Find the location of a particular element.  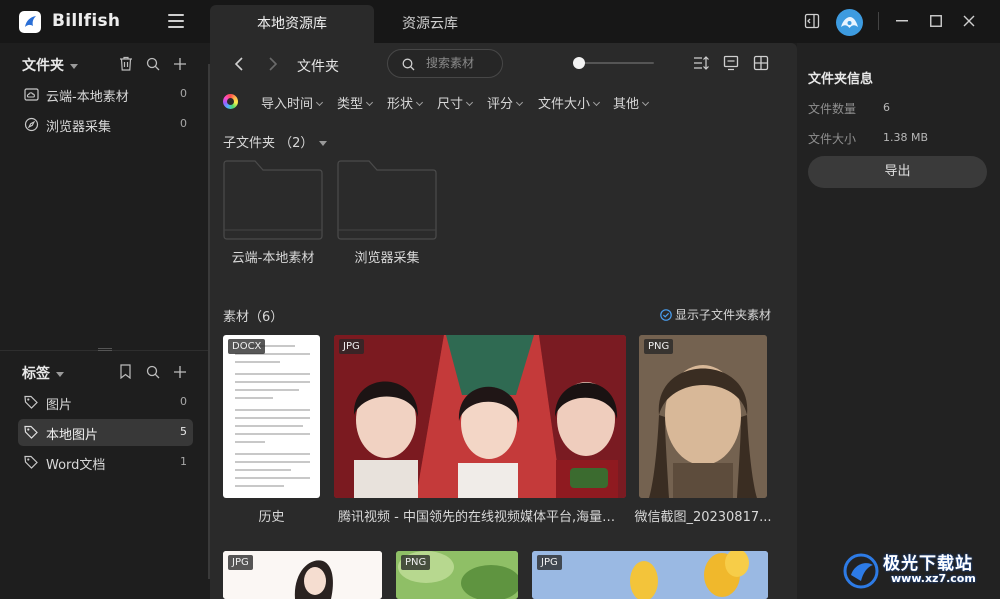

filter-other: 其他 is located at coordinates (631, 102).